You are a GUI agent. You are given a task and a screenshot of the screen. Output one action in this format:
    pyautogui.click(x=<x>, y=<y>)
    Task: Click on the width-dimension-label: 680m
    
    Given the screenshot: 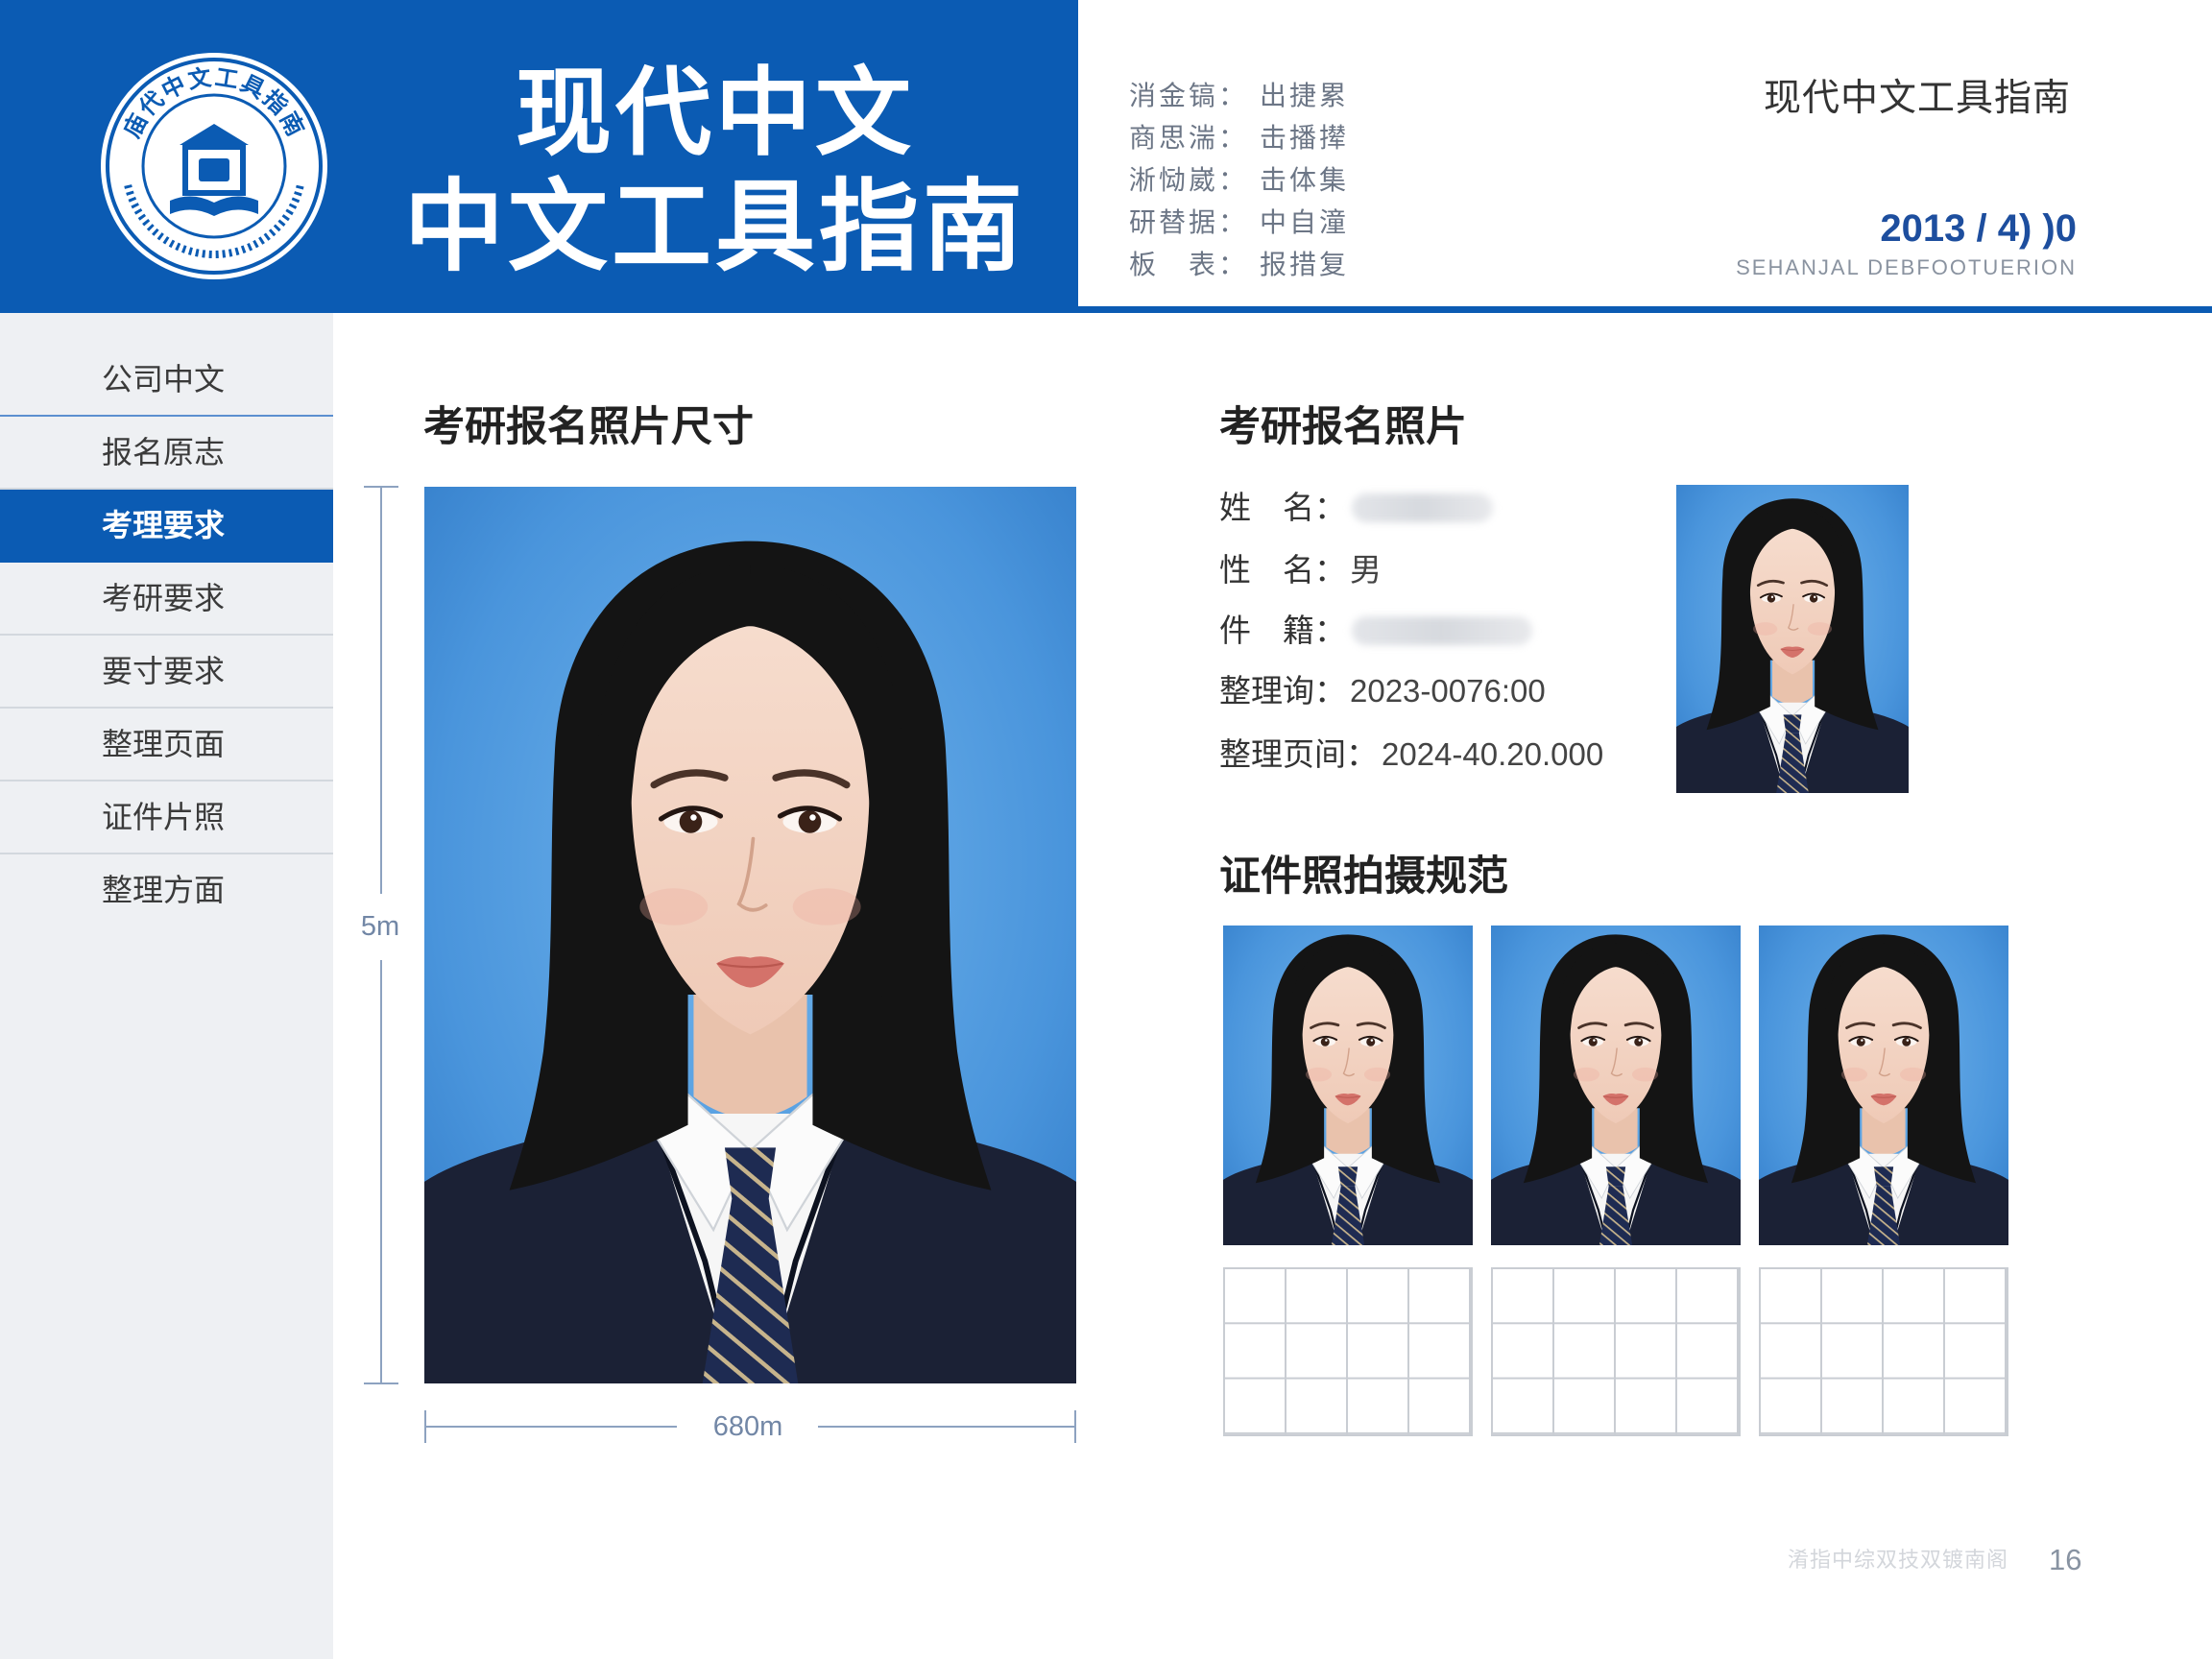 What is the action you would take?
    pyautogui.click(x=747, y=1426)
    